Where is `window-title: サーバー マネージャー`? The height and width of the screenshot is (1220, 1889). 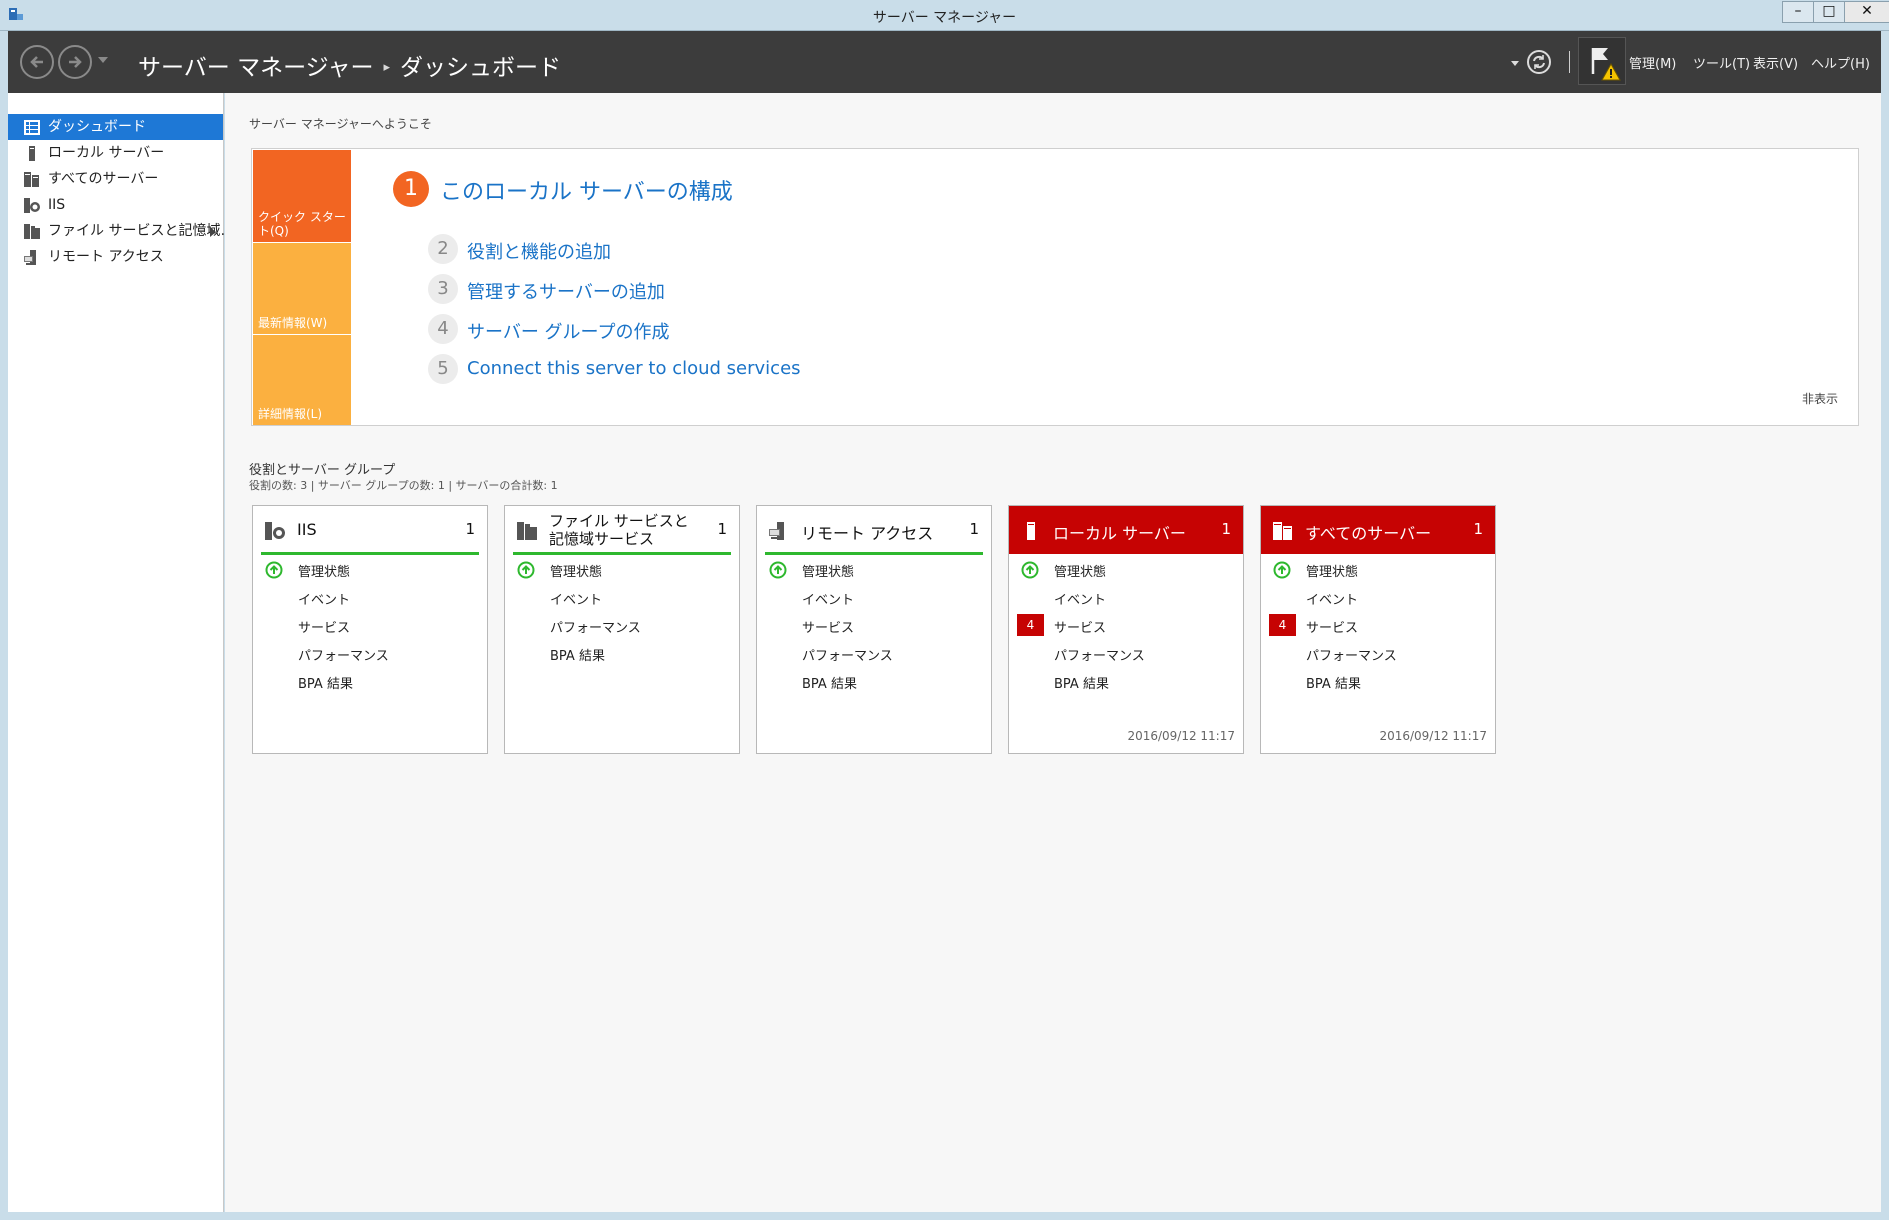
window-title: サーバー マネージャー is located at coordinates (944, 18).